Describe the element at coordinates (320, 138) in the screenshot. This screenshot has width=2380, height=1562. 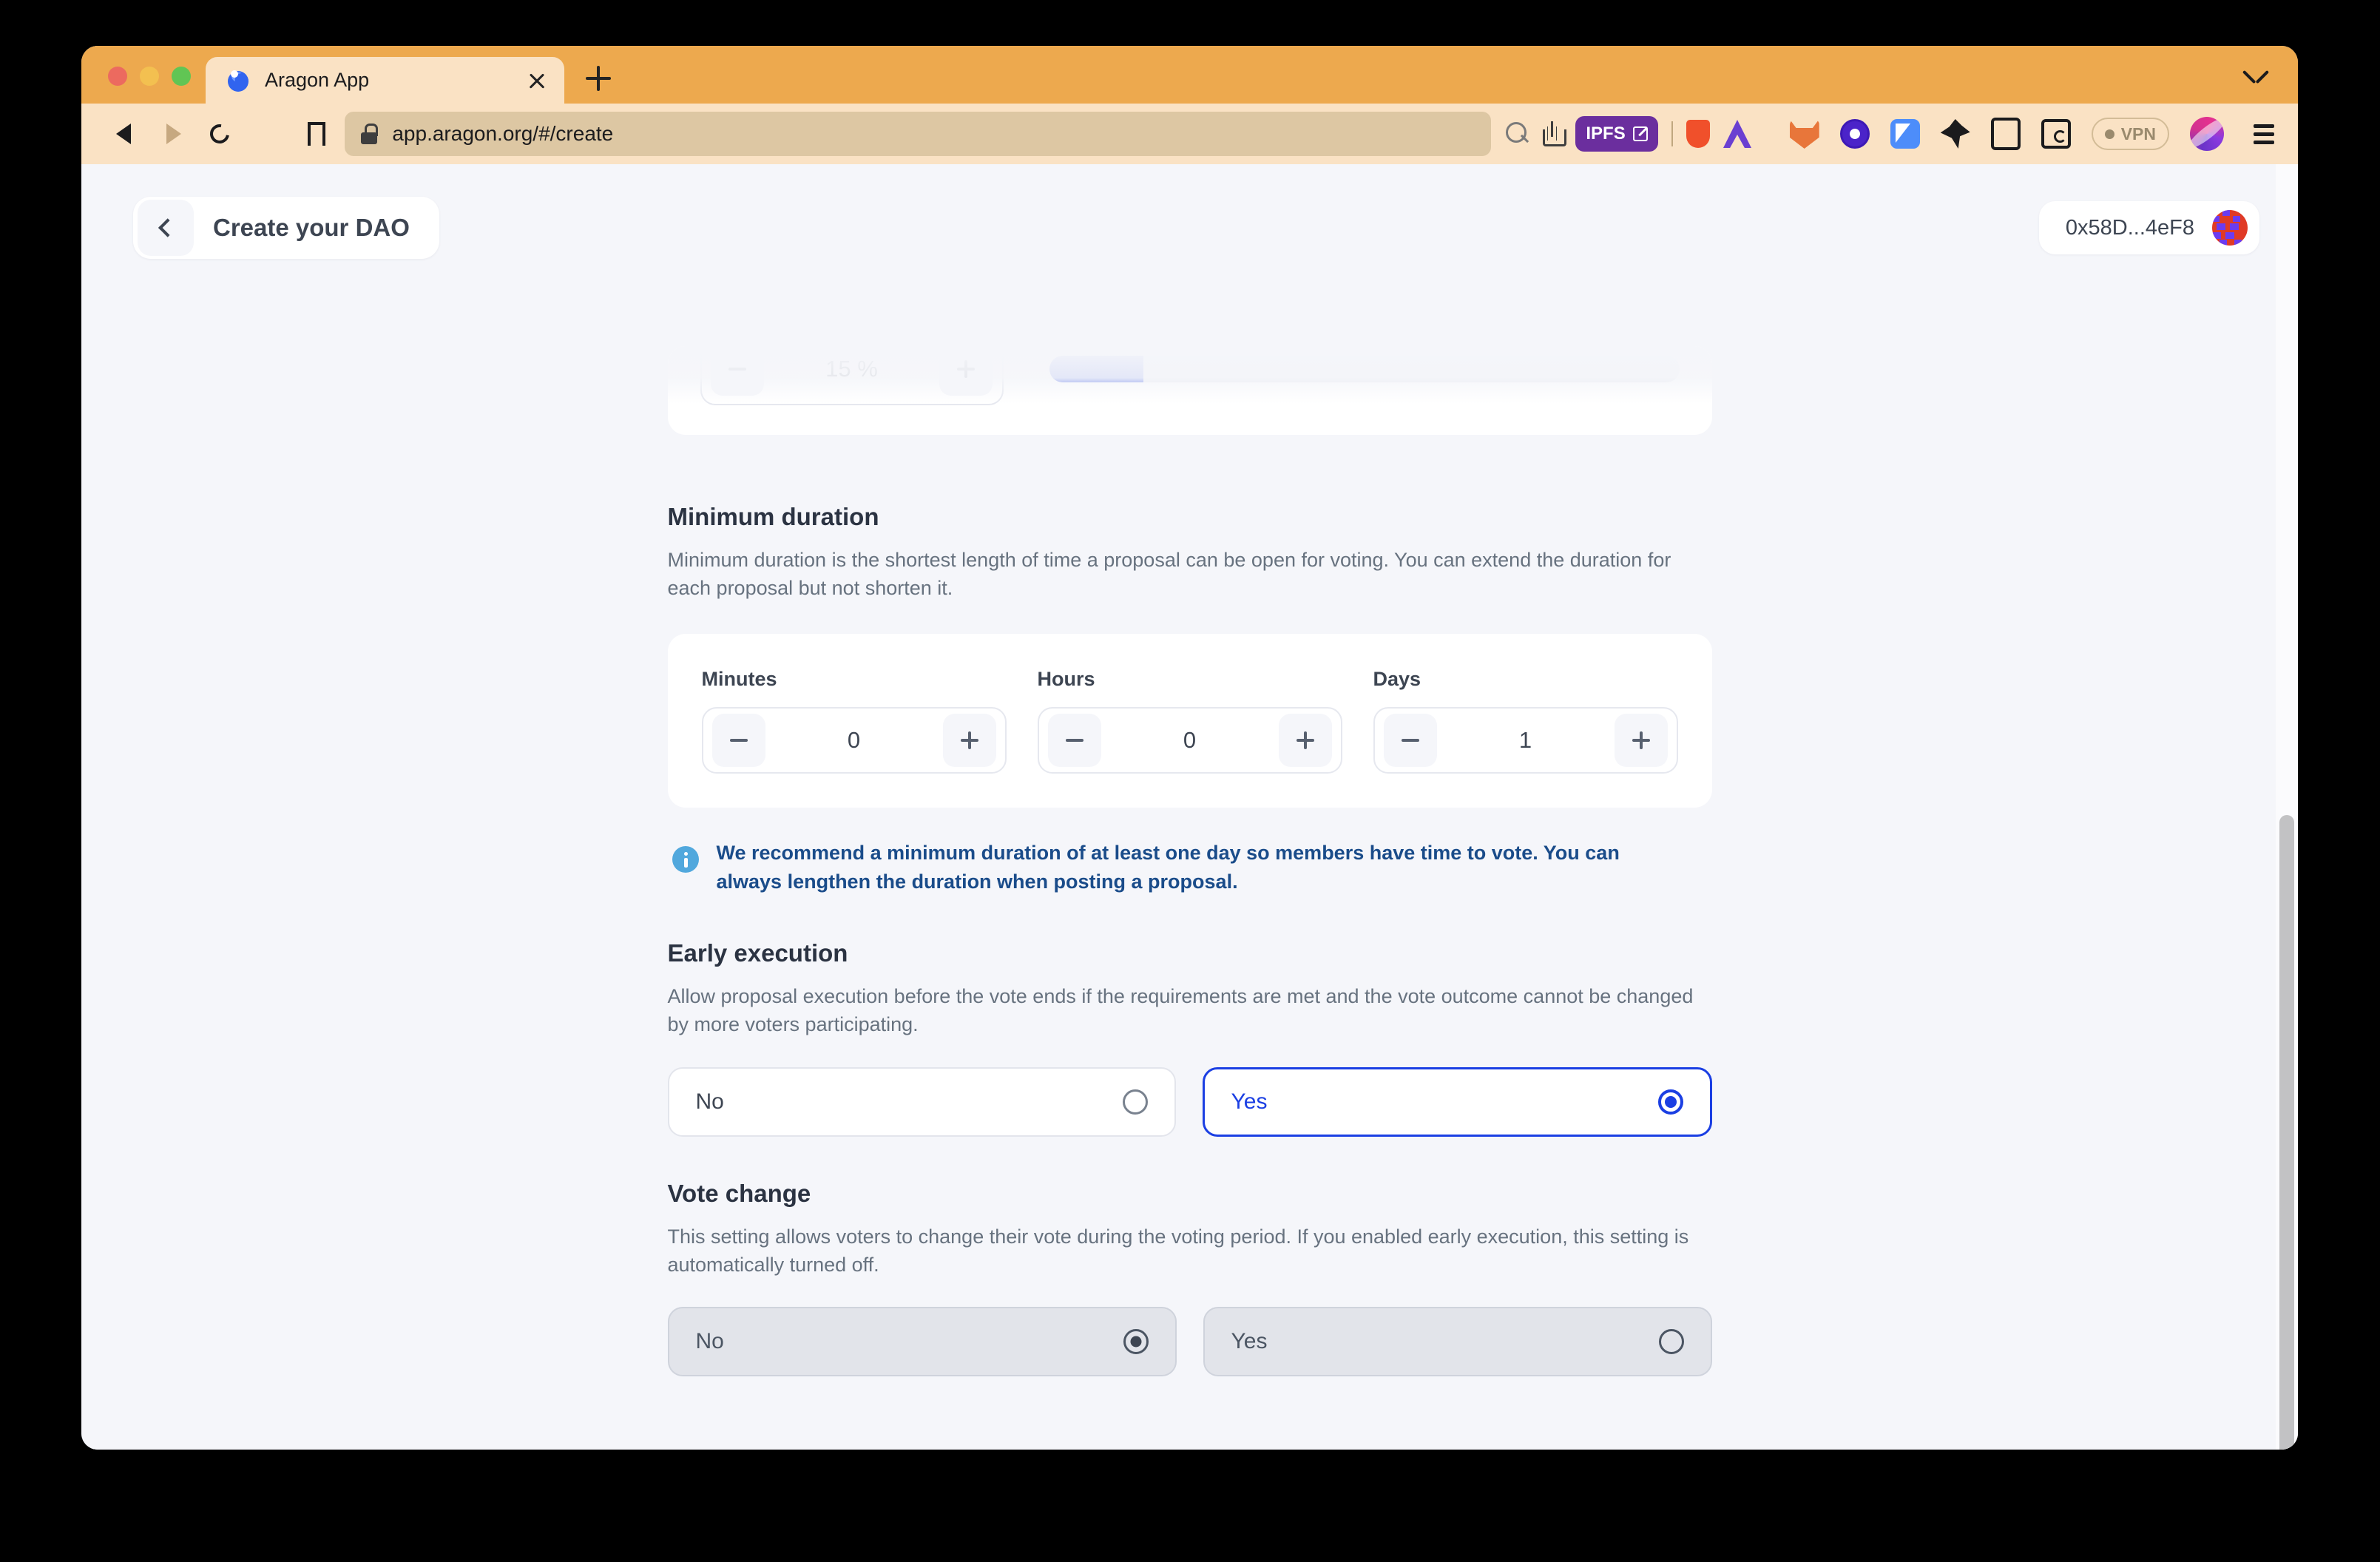
I see `bookmark-icon` at that location.